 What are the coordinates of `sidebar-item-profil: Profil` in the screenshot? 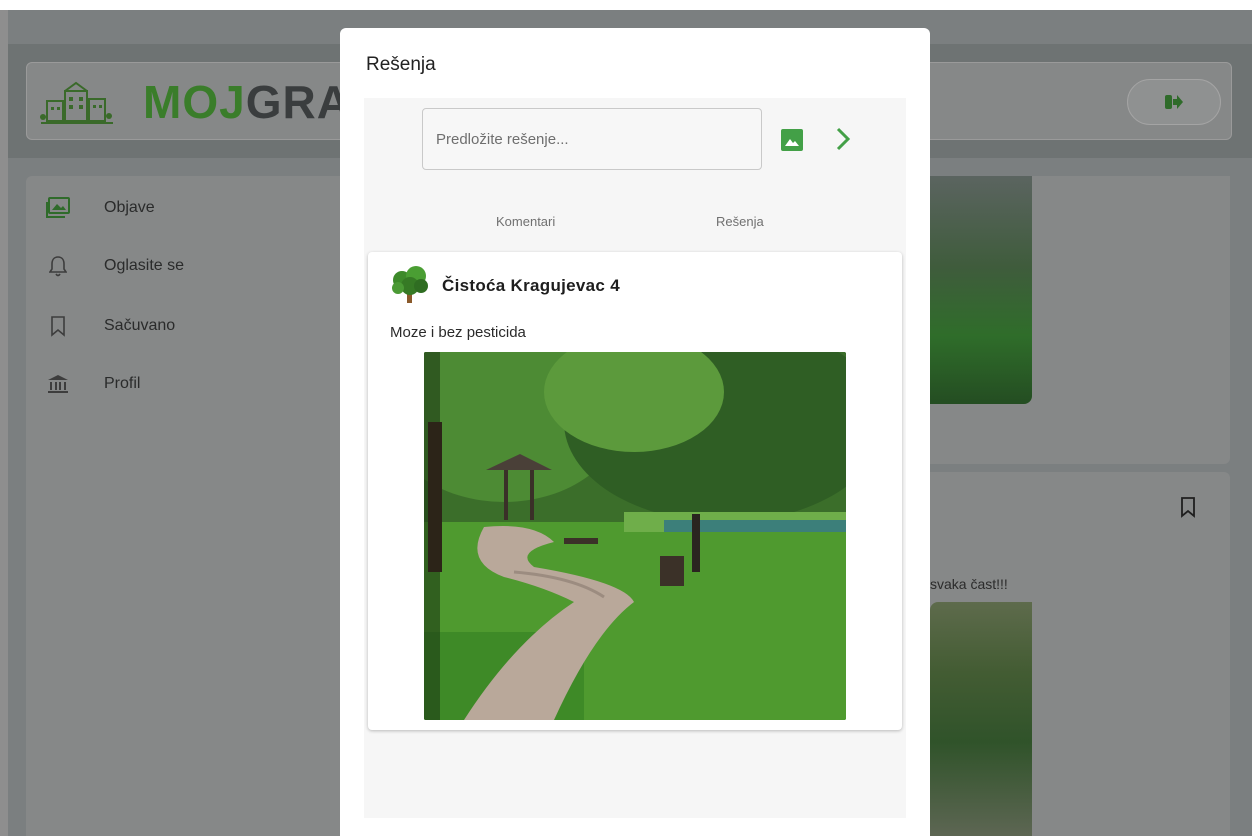 It's located at (92, 384).